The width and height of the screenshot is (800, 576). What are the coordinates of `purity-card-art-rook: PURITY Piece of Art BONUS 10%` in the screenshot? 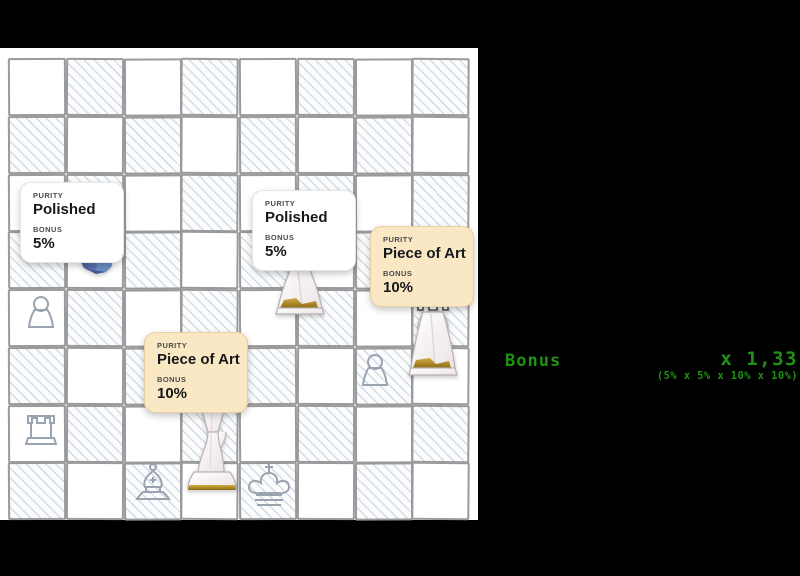 It's located at (422, 266).